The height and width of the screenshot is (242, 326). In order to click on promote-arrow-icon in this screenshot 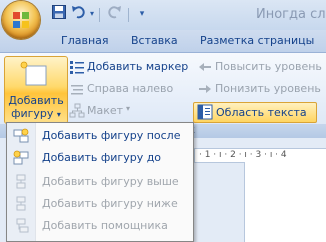, I will do `click(205, 67)`.